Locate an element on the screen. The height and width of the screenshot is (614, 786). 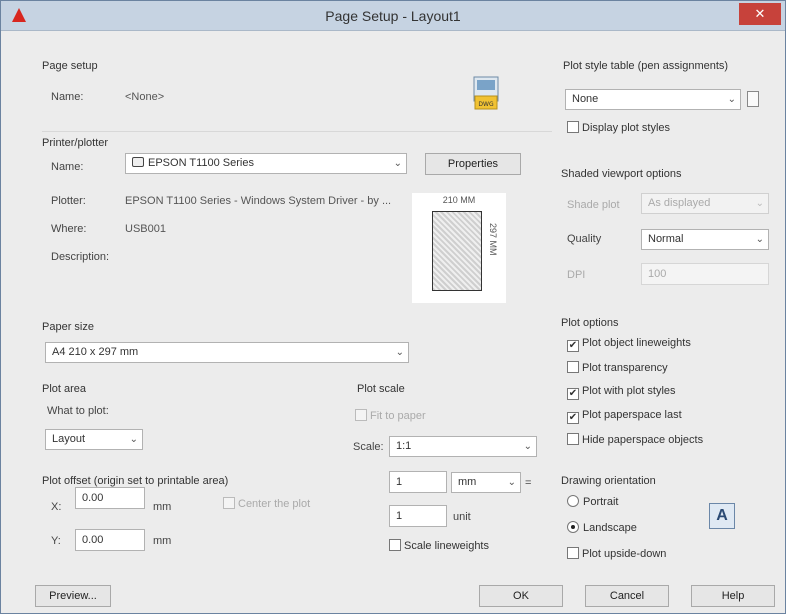
description-label: Description: is located at coordinates (80, 257).